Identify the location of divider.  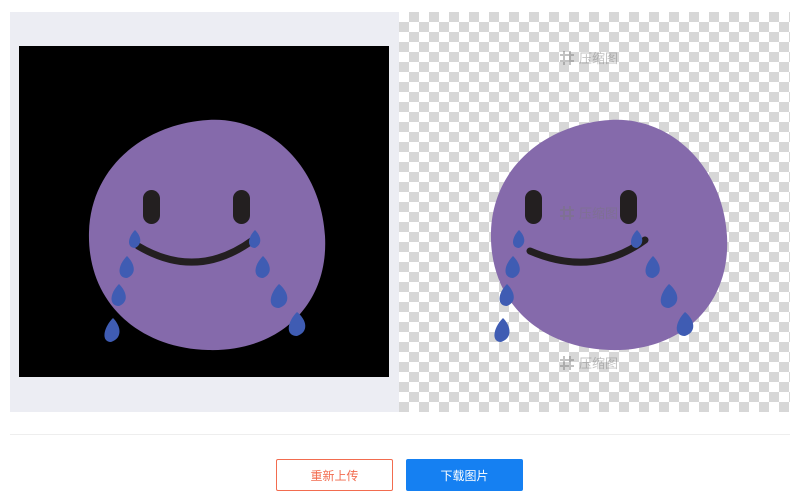
(400, 434).